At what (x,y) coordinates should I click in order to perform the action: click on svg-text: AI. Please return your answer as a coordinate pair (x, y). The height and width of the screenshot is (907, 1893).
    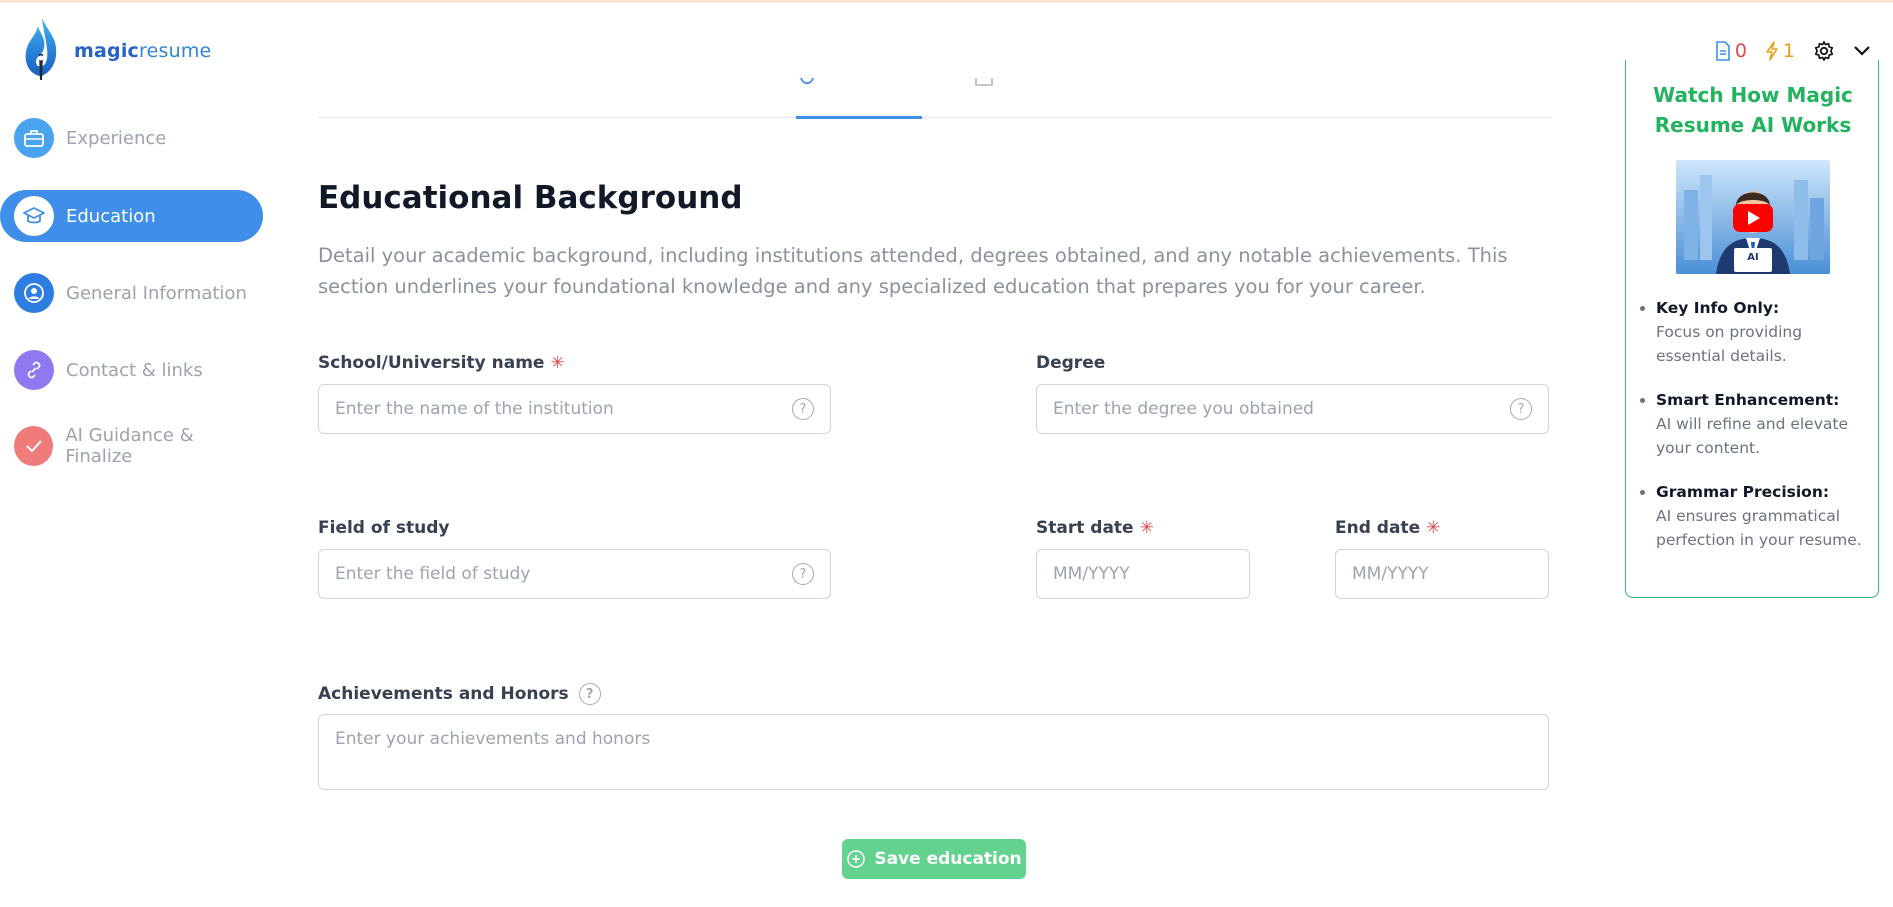
    Looking at the image, I should click on (1752, 257).